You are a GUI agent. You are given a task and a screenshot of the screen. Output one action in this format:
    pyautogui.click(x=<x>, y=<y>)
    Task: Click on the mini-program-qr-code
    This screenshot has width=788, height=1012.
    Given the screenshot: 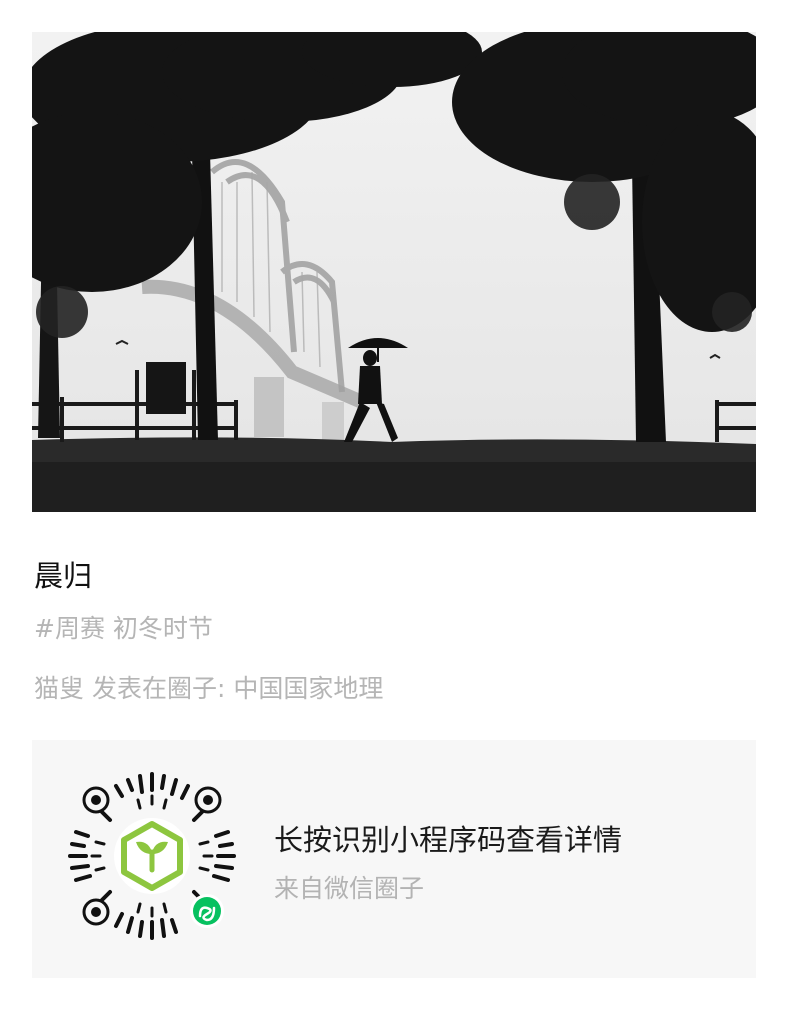 What is the action you would take?
    pyautogui.click(x=152, y=856)
    